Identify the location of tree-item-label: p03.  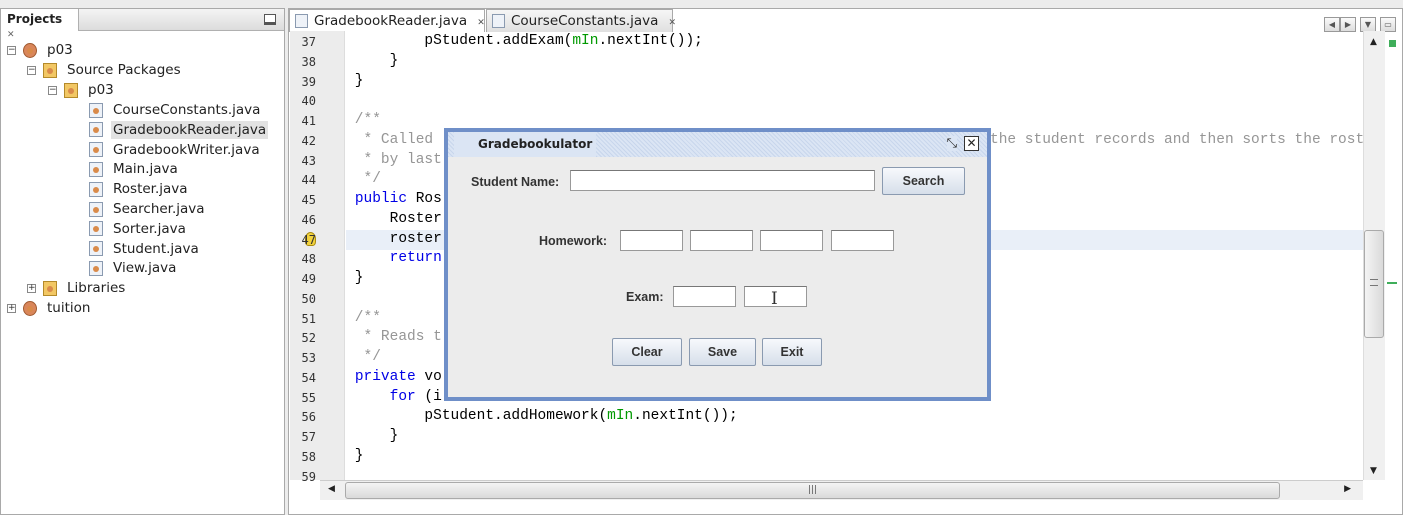
(60, 50).